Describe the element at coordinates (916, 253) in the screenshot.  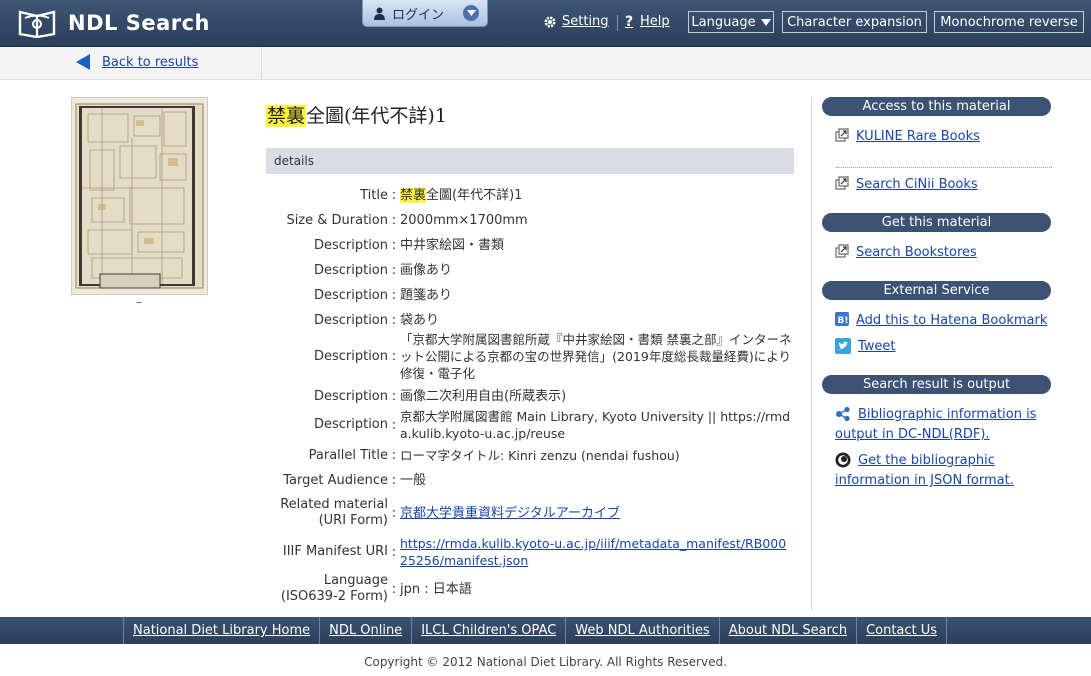
I see `bookstores-link: Search Bookstores` at that location.